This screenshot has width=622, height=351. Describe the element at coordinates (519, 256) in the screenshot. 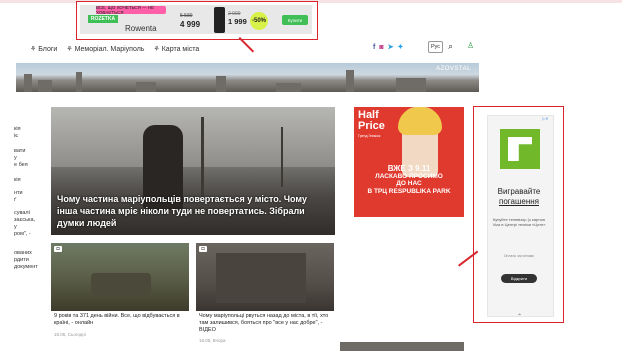

I see `ad-fine-print: Оплата частинами` at that location.